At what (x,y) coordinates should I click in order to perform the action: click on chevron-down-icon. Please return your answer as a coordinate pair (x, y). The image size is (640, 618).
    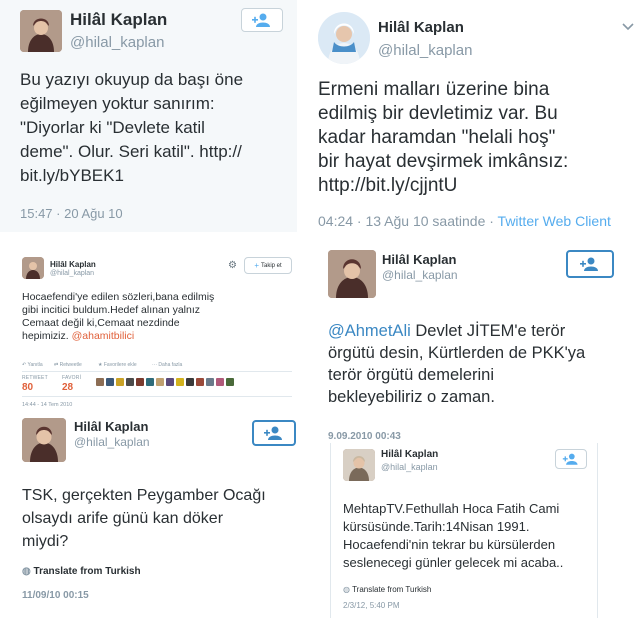
    Looking at the image, I should click on (628, 27).